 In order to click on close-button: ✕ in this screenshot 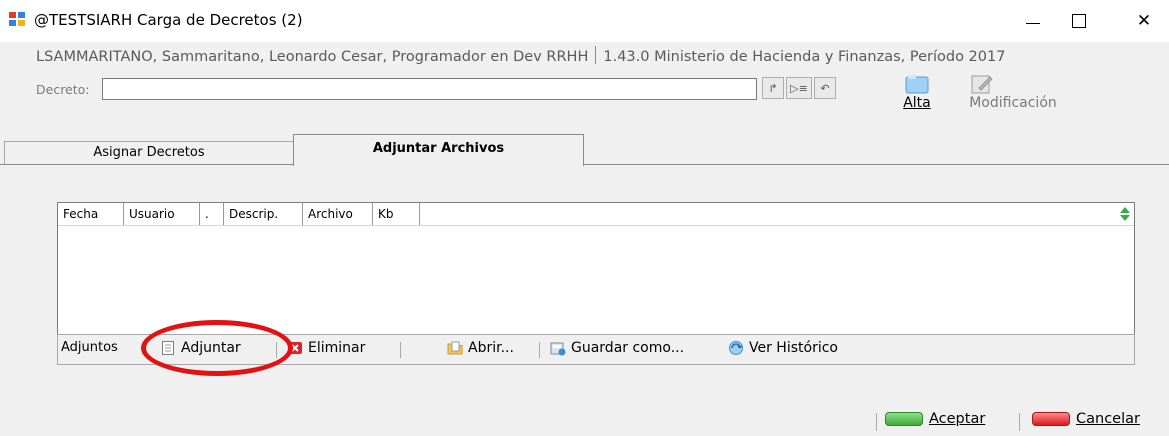, I will do `click(1144, 21)`.